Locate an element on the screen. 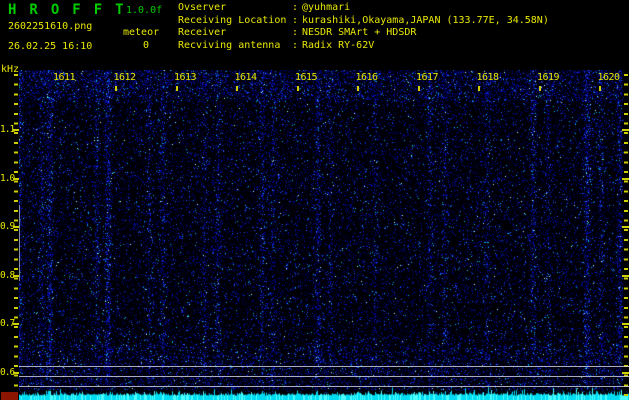  time-axis-label: 1619 is located at coordinates (569, 81).